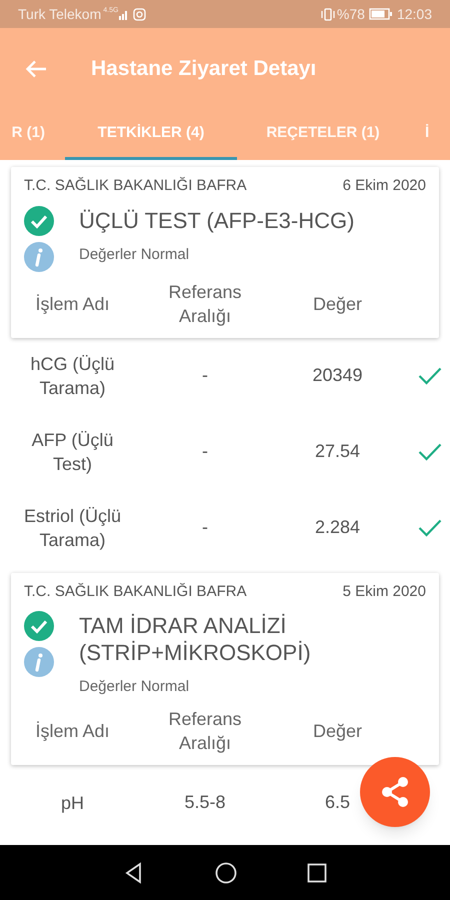 The image size is (450, 900). I want to click on battery-icon, so click(380, 14).